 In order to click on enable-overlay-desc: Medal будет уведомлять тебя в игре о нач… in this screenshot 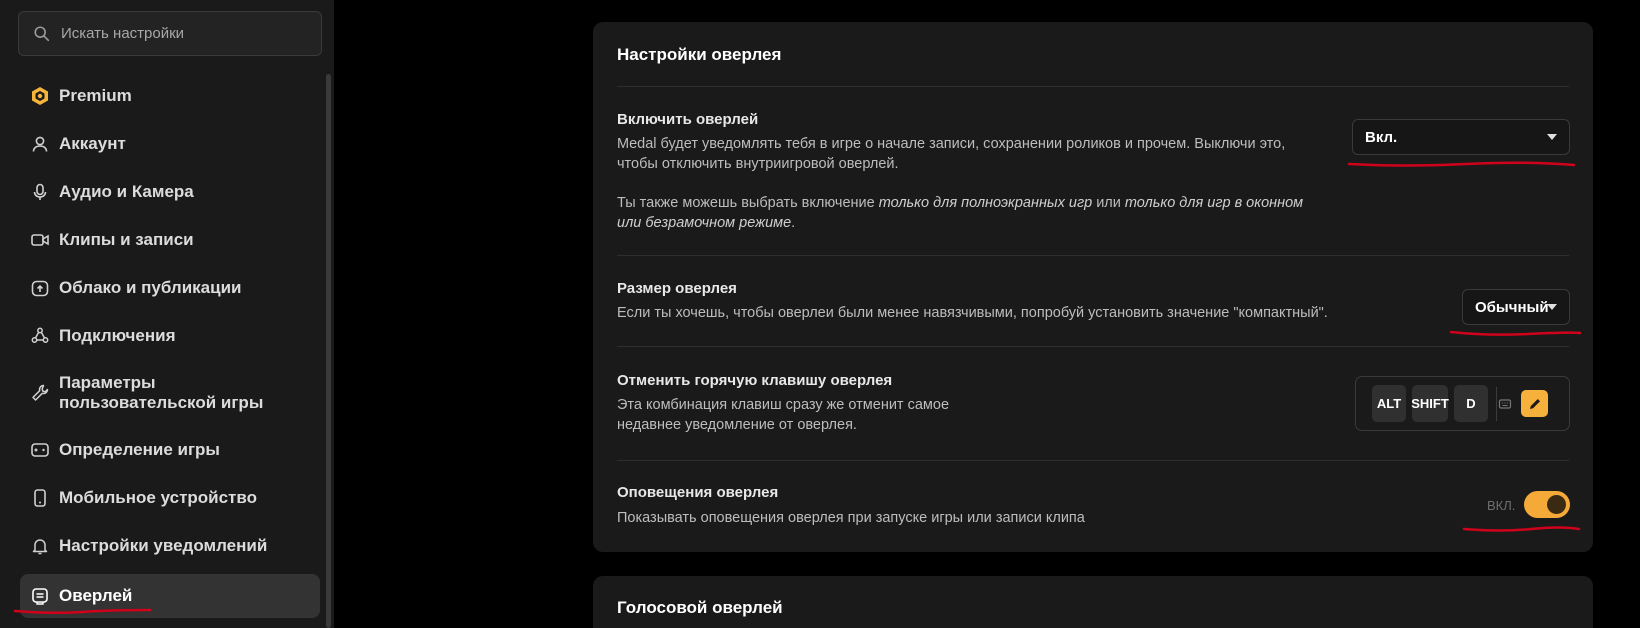, I will do `click(951, 154)`.